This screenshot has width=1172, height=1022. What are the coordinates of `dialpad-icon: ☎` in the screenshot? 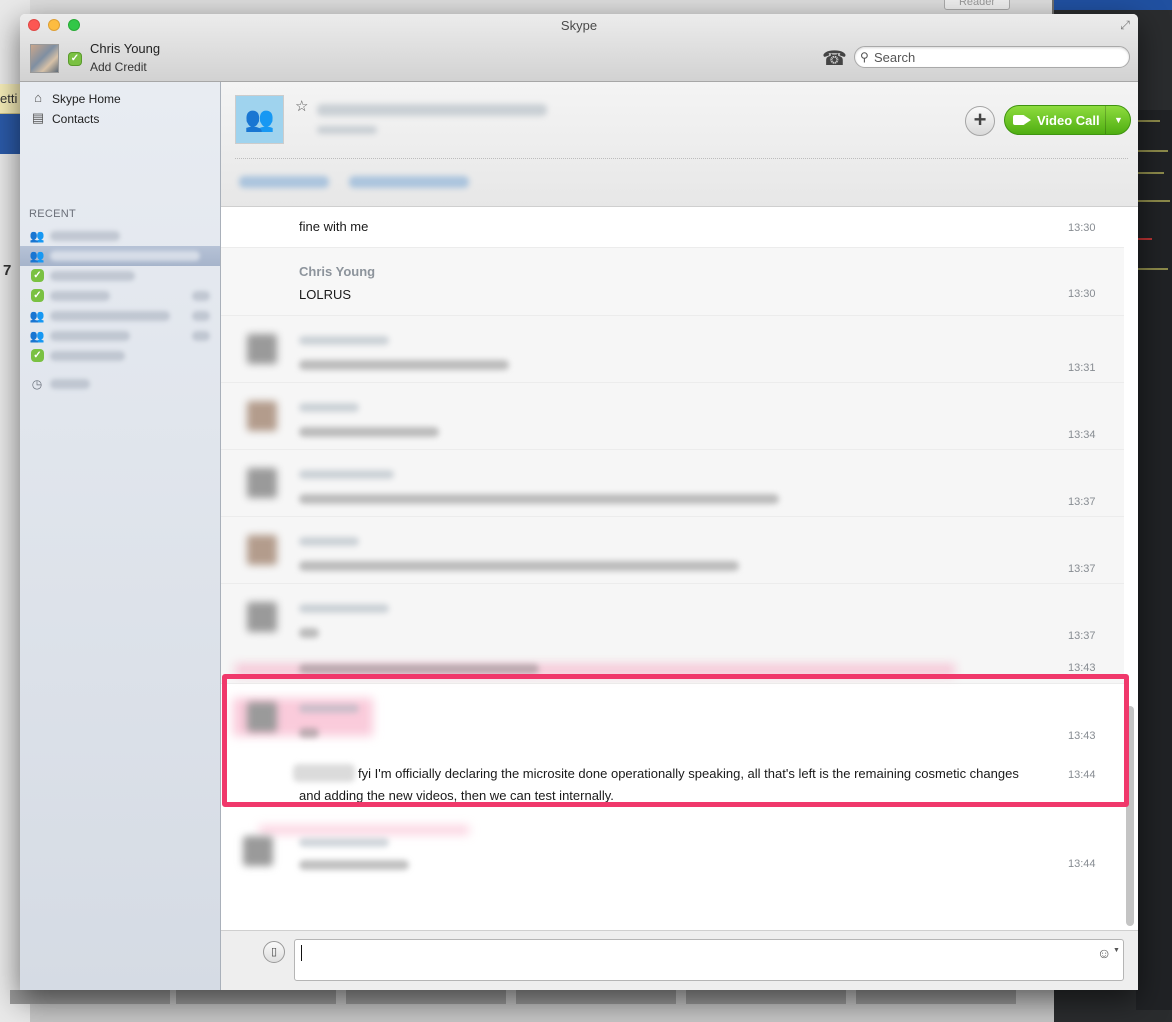 It's located at (834, 59).